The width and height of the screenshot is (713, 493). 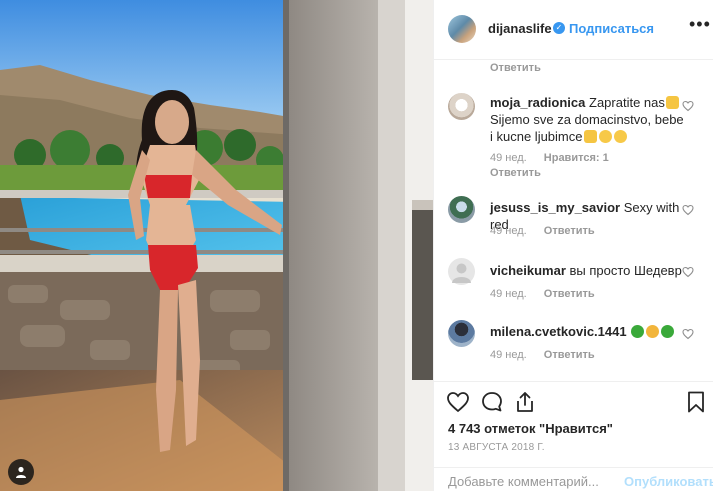 I want to click on comment-meta: 49 нед. Нравится: 1, so click(x=556, y=158).